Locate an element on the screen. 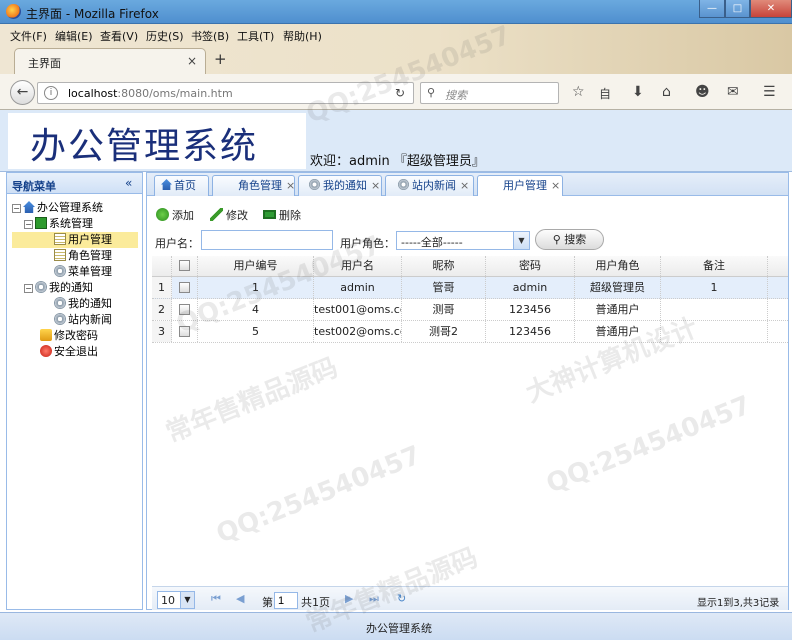  tree-node-root: − 办公管理系统 is located at coordinates (57, 208).